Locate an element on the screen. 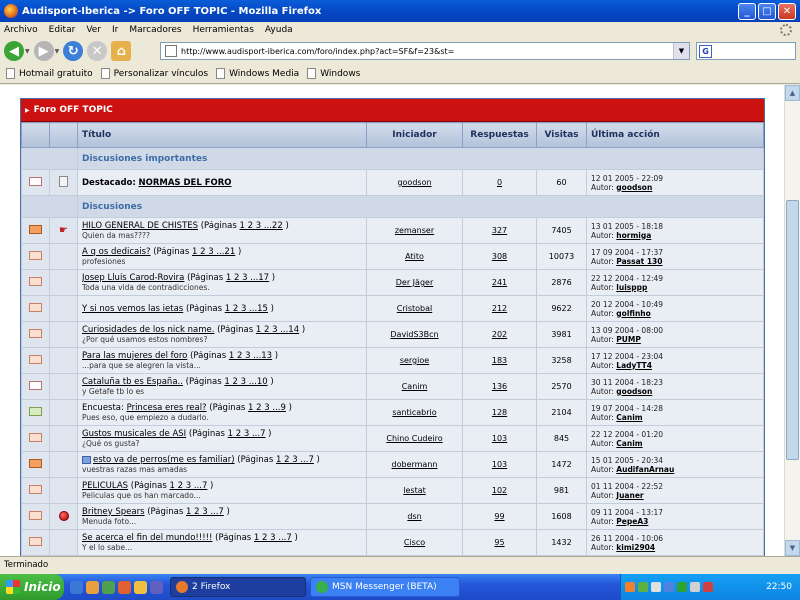 The image size is (800, 600). search-box: G is located at coordinates (746, 51).